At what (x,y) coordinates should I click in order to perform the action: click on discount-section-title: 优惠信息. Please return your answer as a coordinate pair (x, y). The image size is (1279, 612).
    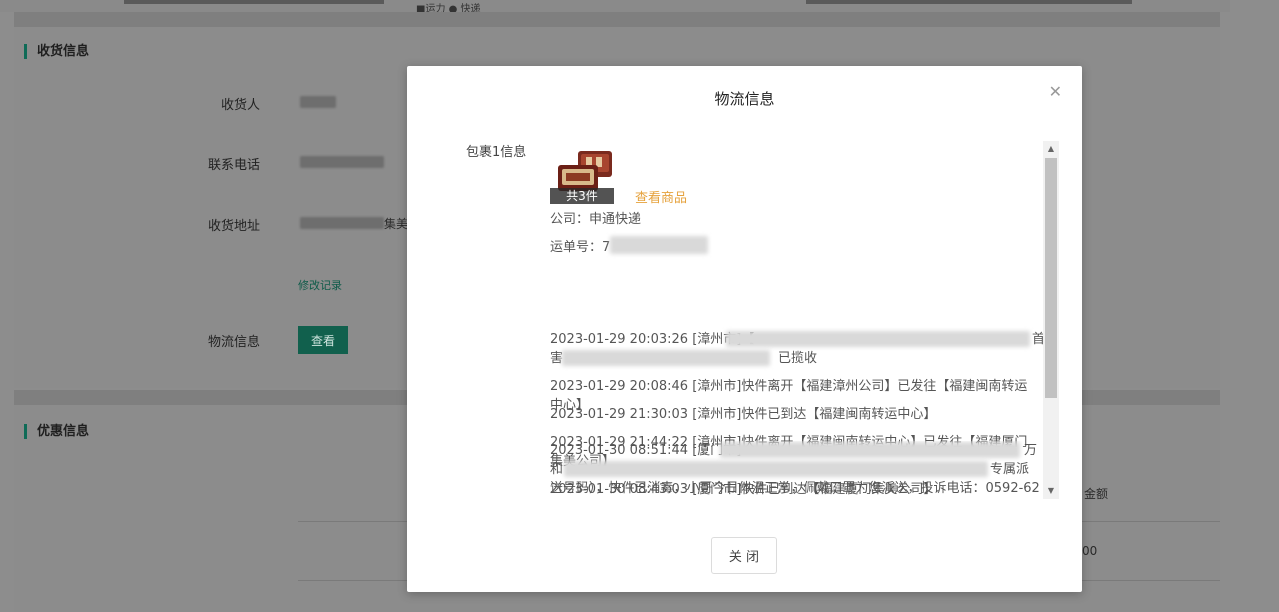
    Looking at the image, I should click on (56, 431).